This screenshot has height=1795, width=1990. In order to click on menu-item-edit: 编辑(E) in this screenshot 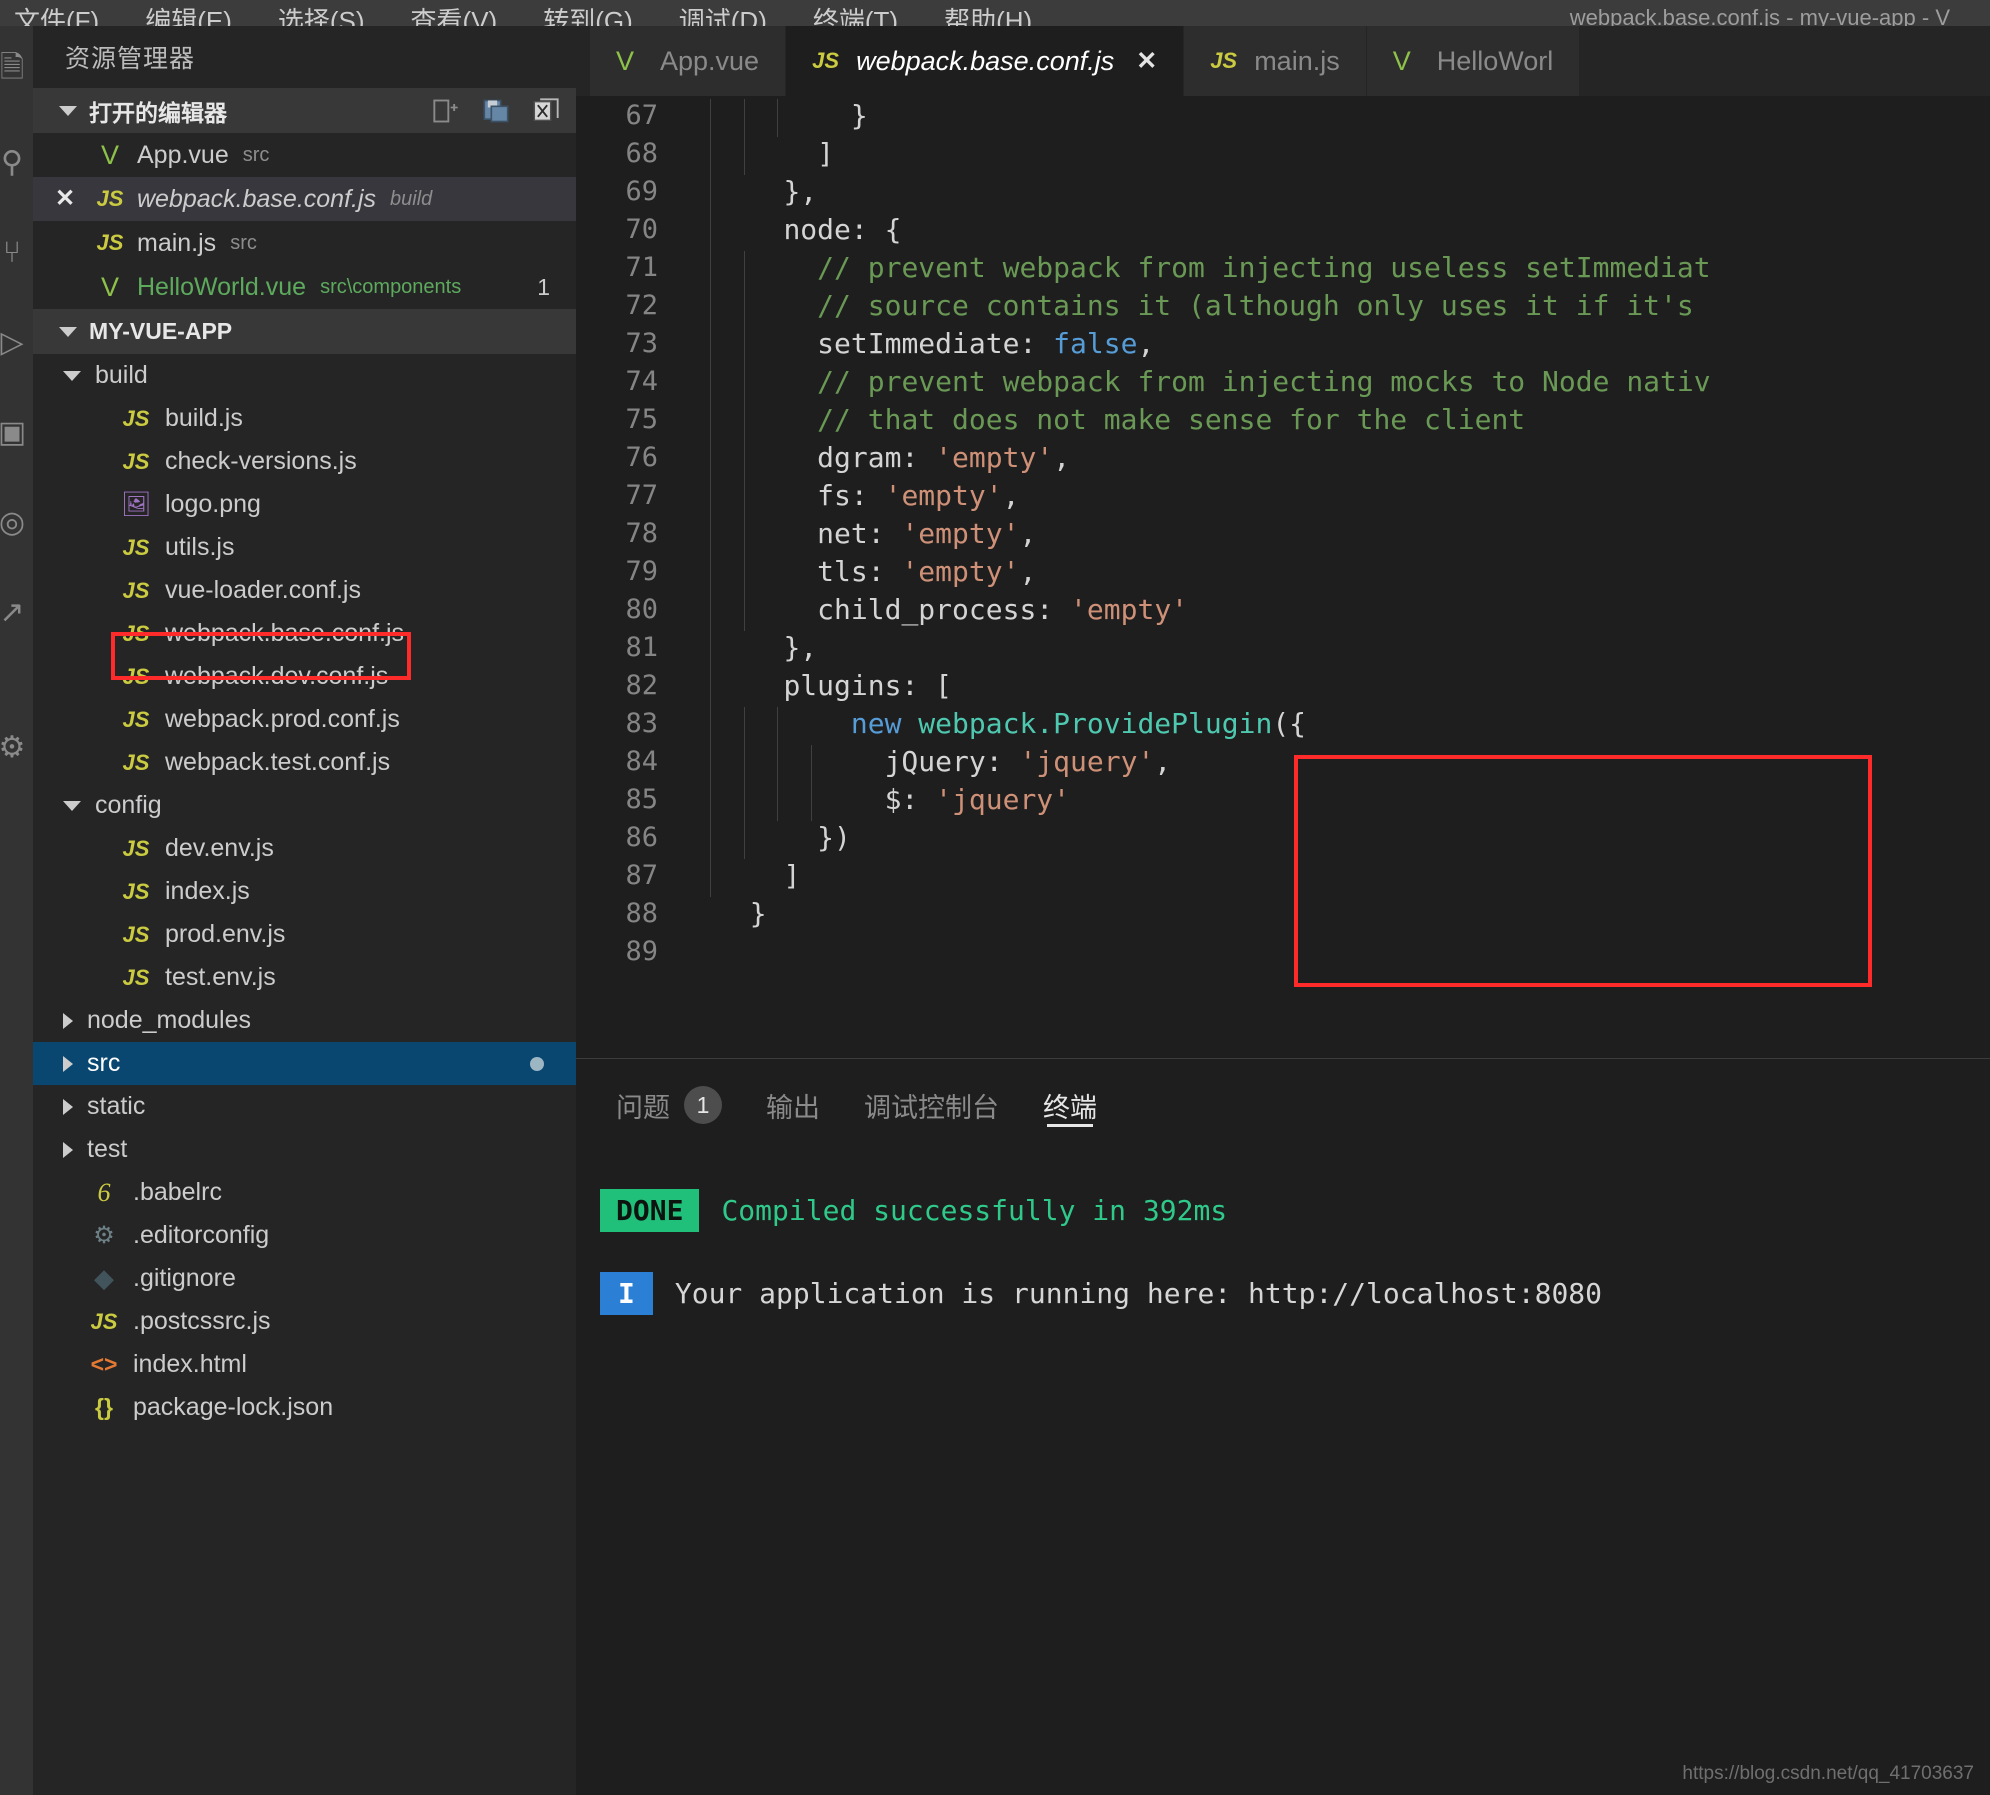, I will do `click(188, 17)`.